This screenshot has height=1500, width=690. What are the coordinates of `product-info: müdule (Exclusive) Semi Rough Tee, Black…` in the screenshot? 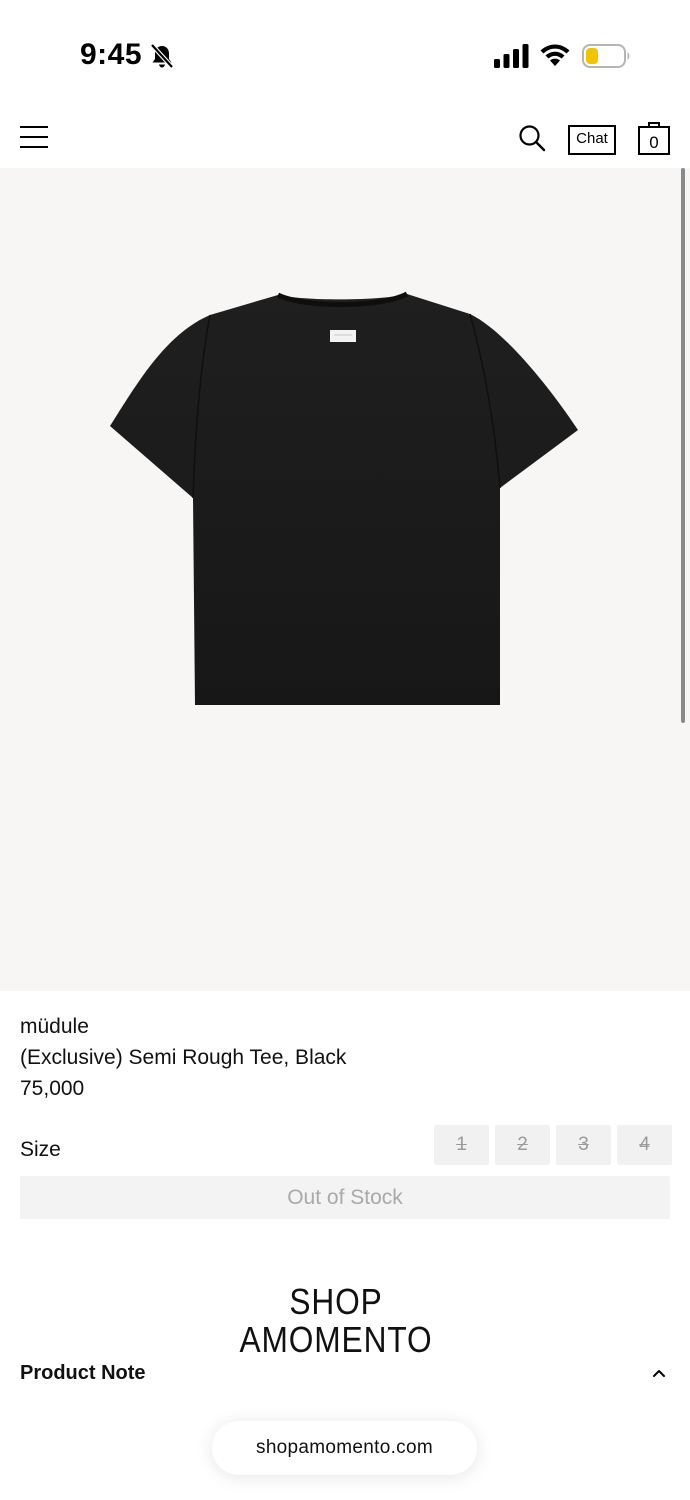 It's located at (345, 1057).